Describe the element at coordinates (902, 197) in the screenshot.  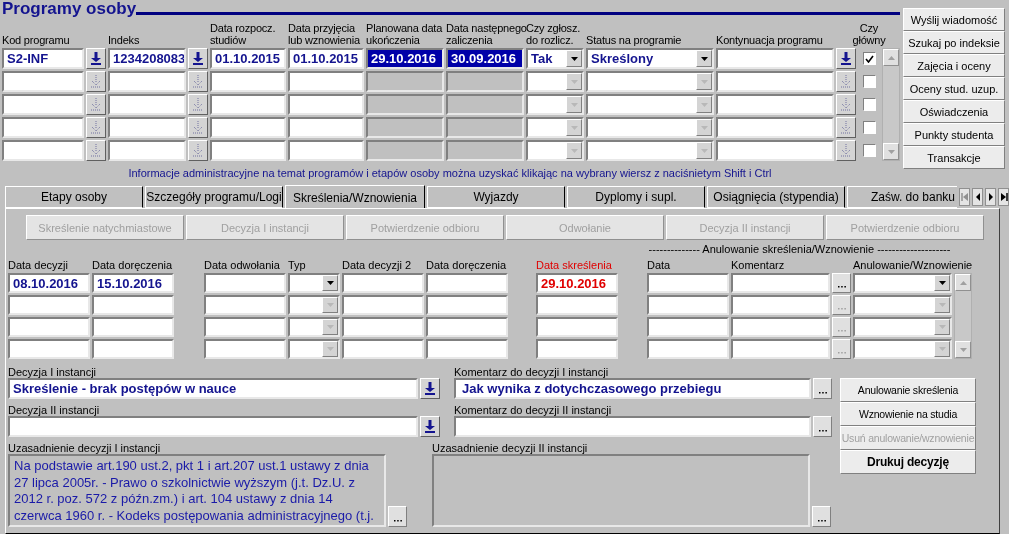
I see `tab: Zaśw. do banku` at that location.